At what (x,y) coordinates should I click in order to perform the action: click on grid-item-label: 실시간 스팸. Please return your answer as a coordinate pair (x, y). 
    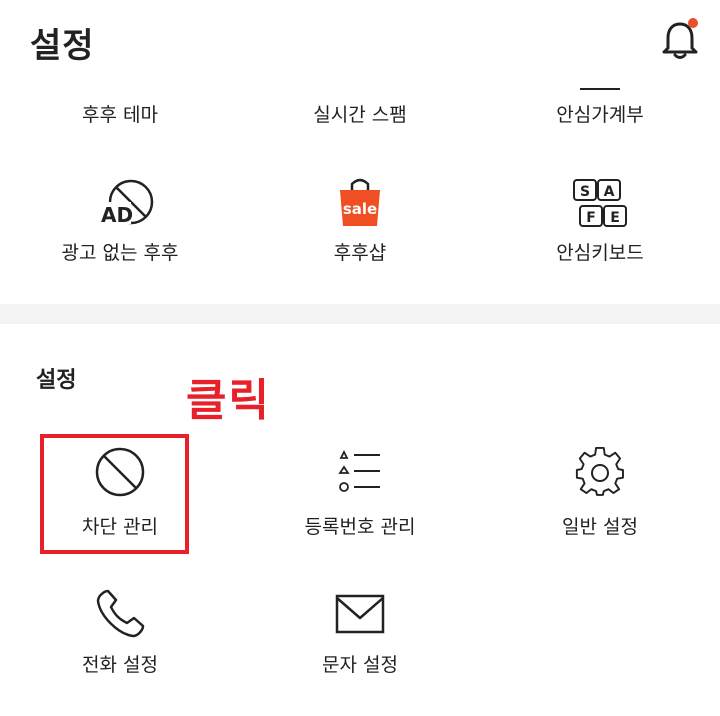
    Looking at the image, I should click on (360, 115).